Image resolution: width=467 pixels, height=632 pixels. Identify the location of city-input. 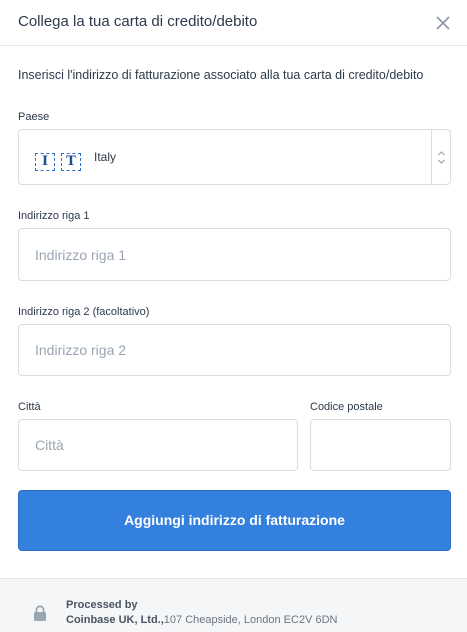
(158, 445).